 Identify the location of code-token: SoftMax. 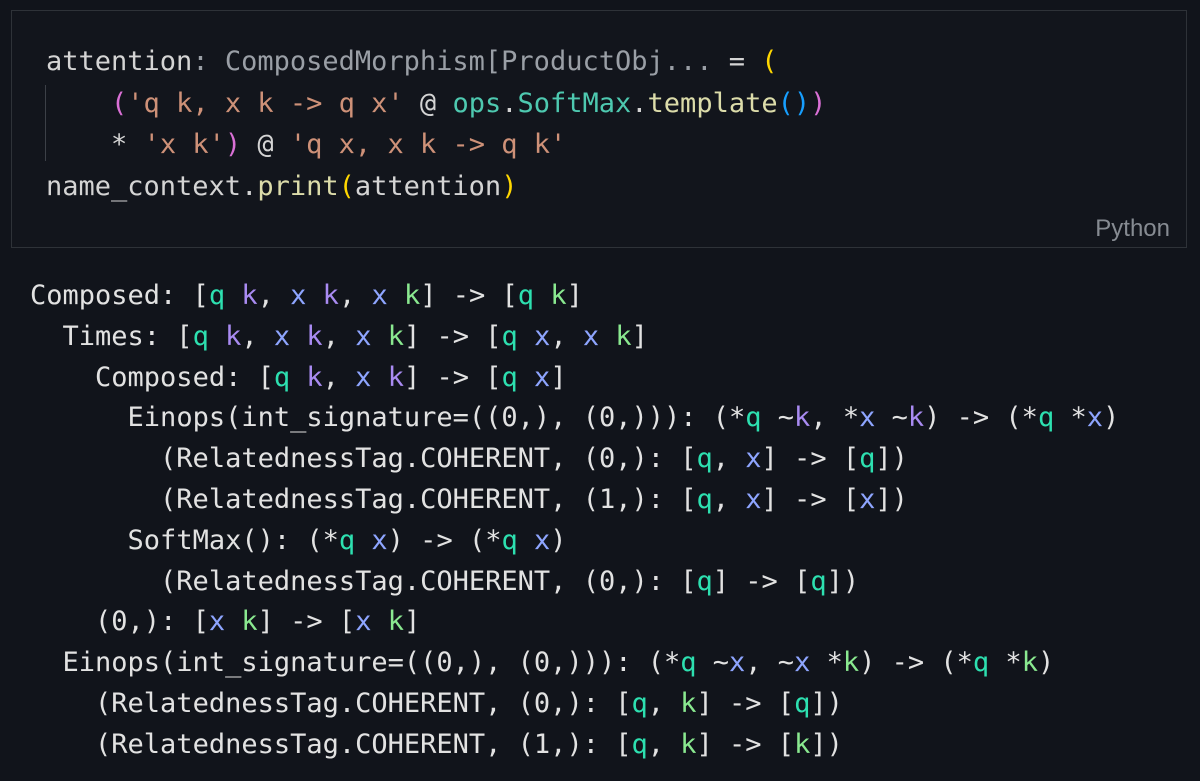
(574, 103).